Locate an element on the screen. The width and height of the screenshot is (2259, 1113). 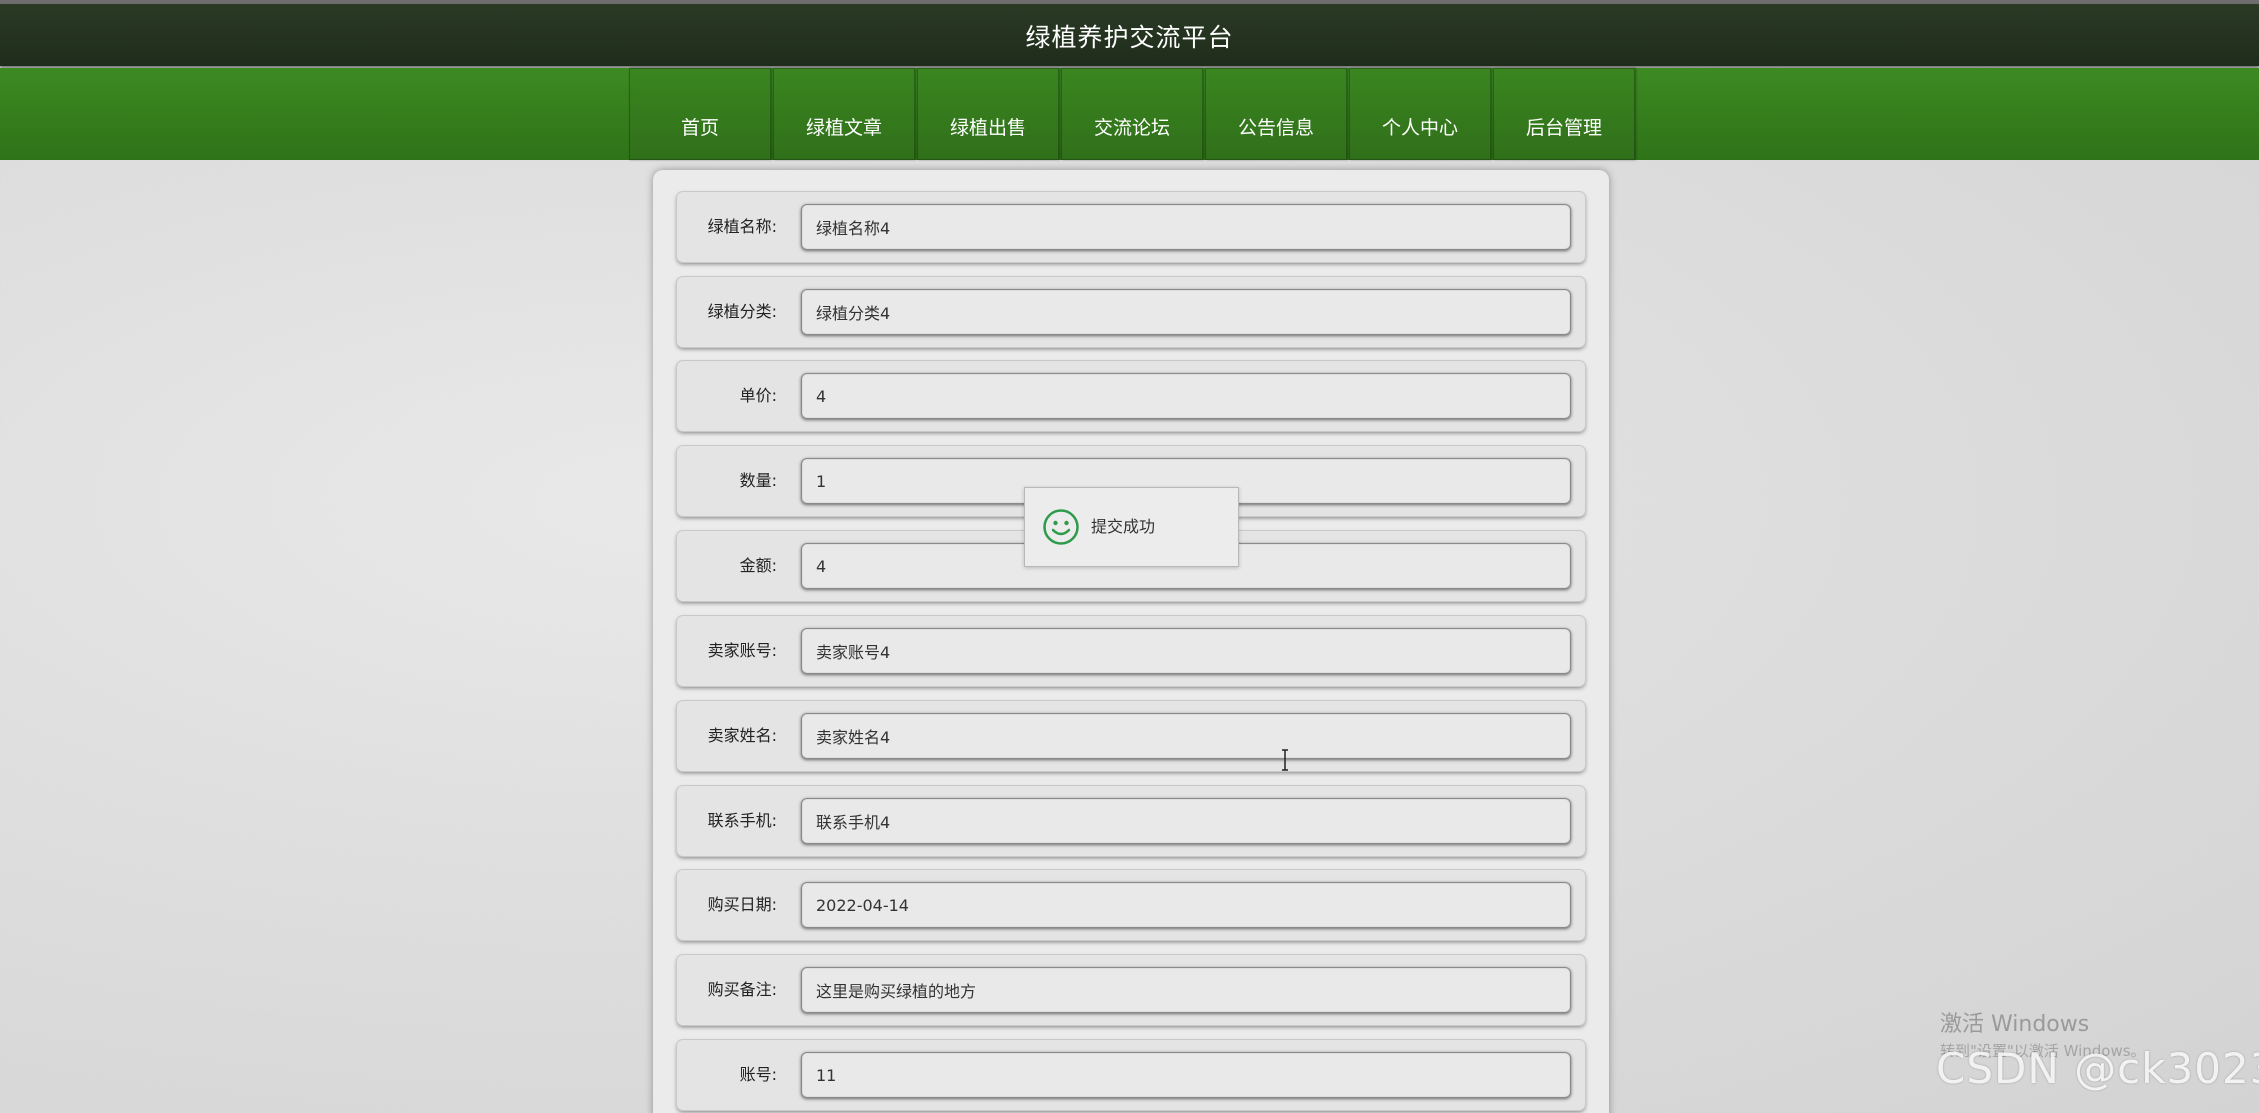
purchase-note-label: 购买备注: is located at coordinates (742, 989).